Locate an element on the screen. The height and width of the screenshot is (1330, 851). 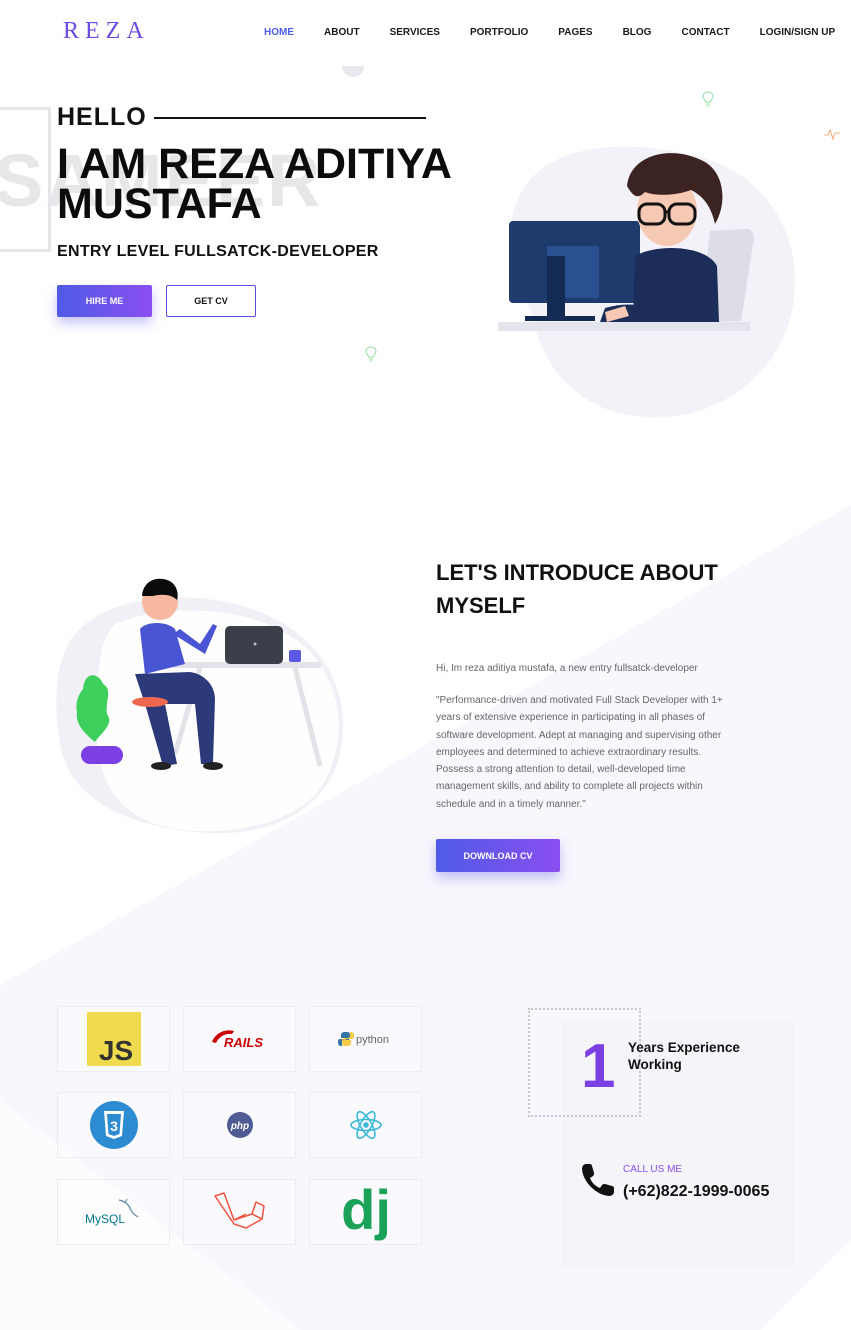
django-icon: dj is located at coordinates (366, 1210).